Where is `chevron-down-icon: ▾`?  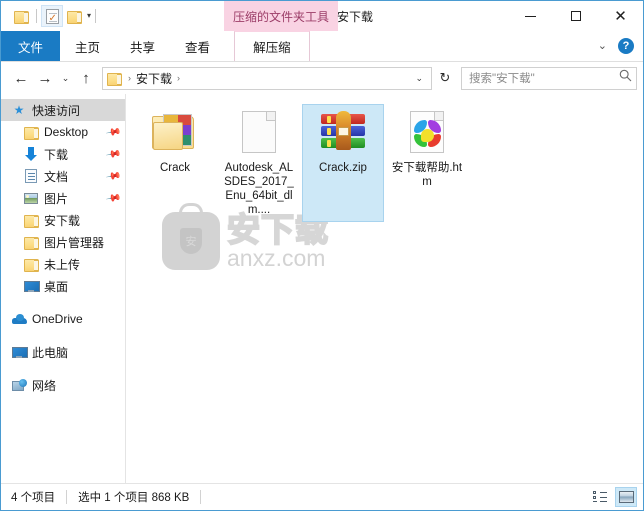
chevron-down-icon: ▾ is located at coordinates (89, 16).